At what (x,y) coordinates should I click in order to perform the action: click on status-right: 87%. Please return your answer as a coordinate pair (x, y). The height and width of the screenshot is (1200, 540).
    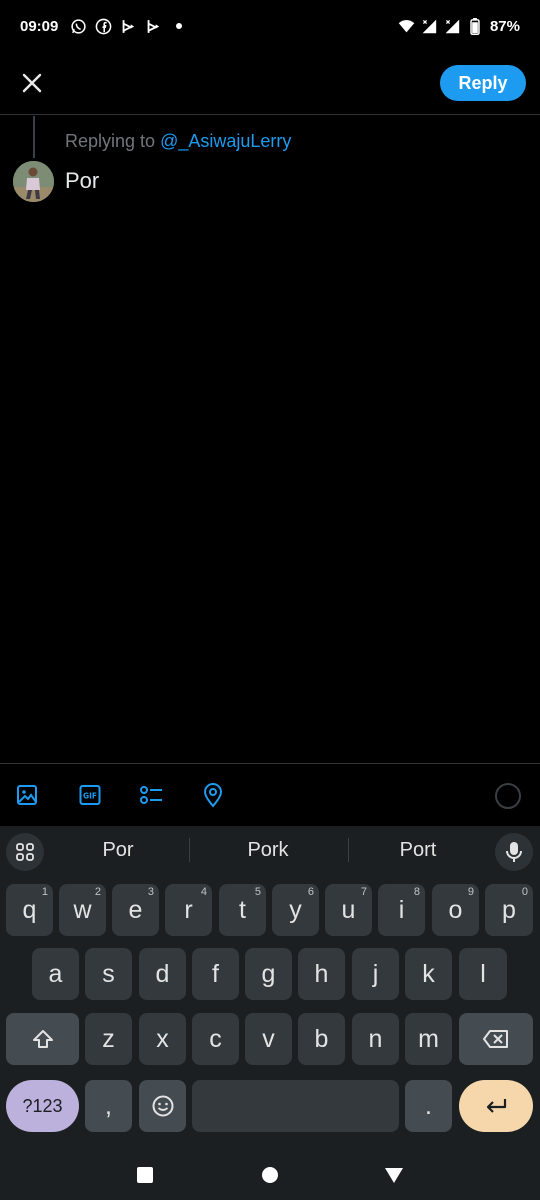
    Looking at the image, I should click on (459, 26).